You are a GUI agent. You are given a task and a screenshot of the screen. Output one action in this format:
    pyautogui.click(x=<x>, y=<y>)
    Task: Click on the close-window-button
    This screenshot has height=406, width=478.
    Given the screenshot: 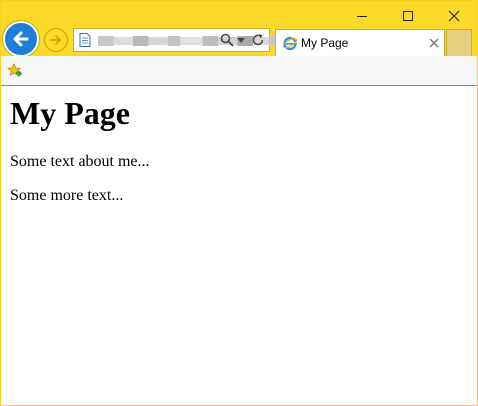 What is the action you would take?
    pyautogui.click(x=454, y=16)
    